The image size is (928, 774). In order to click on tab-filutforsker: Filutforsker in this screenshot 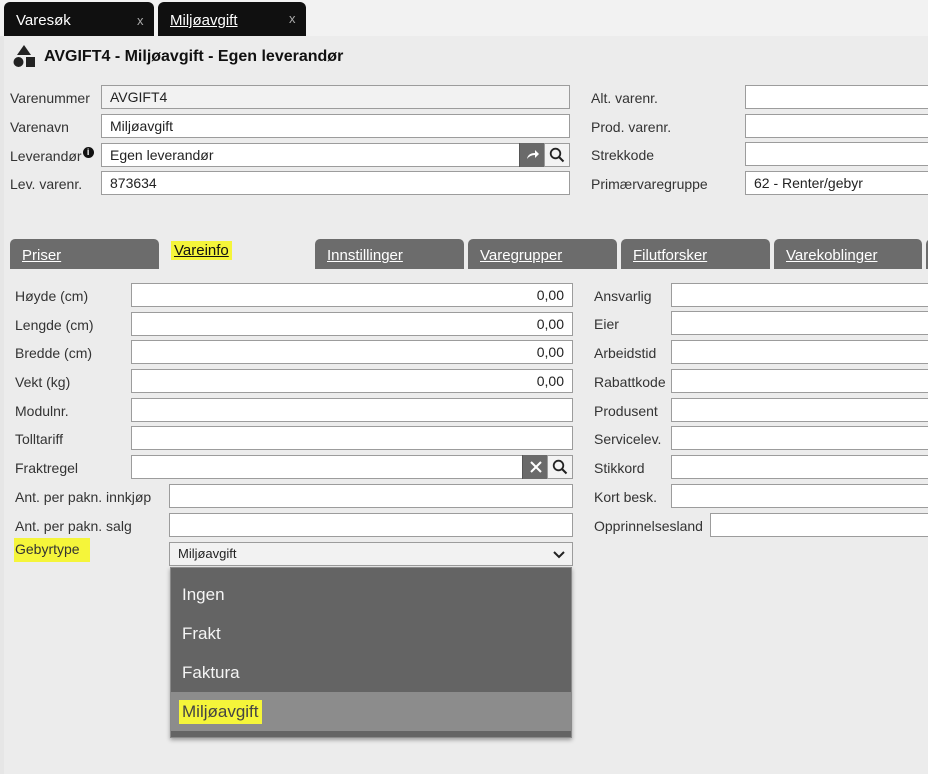, I will do `click(695, 254)`.